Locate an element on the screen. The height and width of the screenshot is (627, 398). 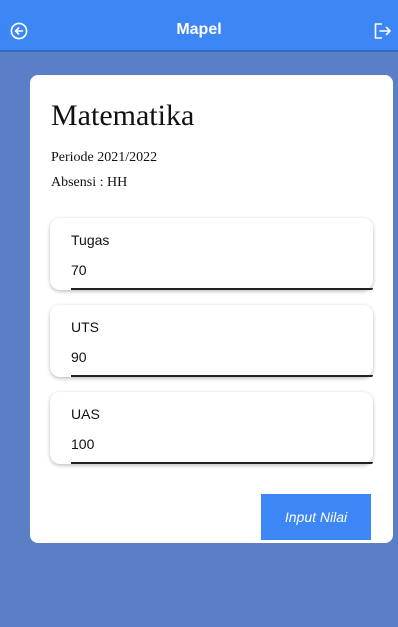
back-button is located at coordinates (19, 31).